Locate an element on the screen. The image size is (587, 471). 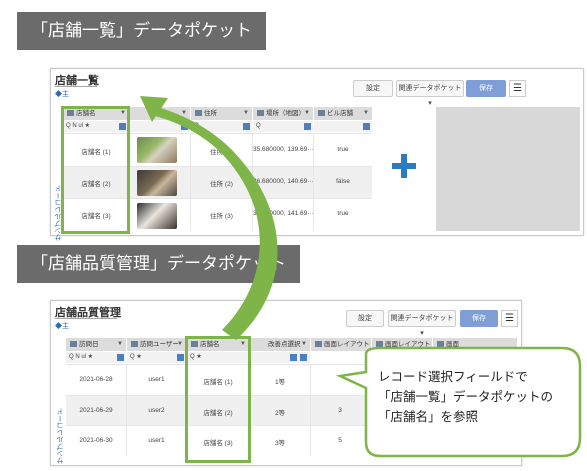
callout-line: 「店舗一覧」データポケットの is located at coordinates (466, 396).